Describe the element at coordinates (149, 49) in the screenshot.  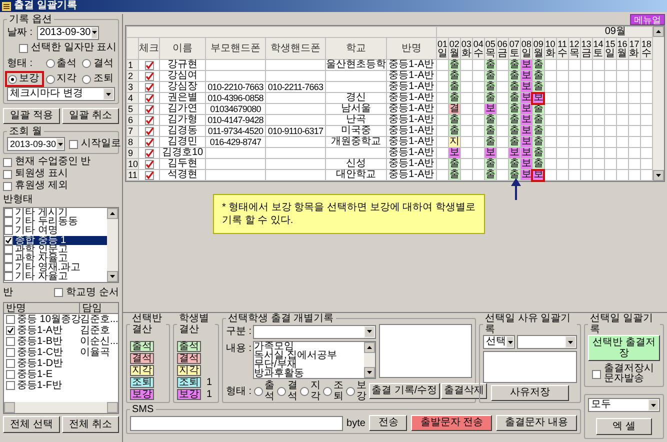
I see `column-header: 체크` at that location.